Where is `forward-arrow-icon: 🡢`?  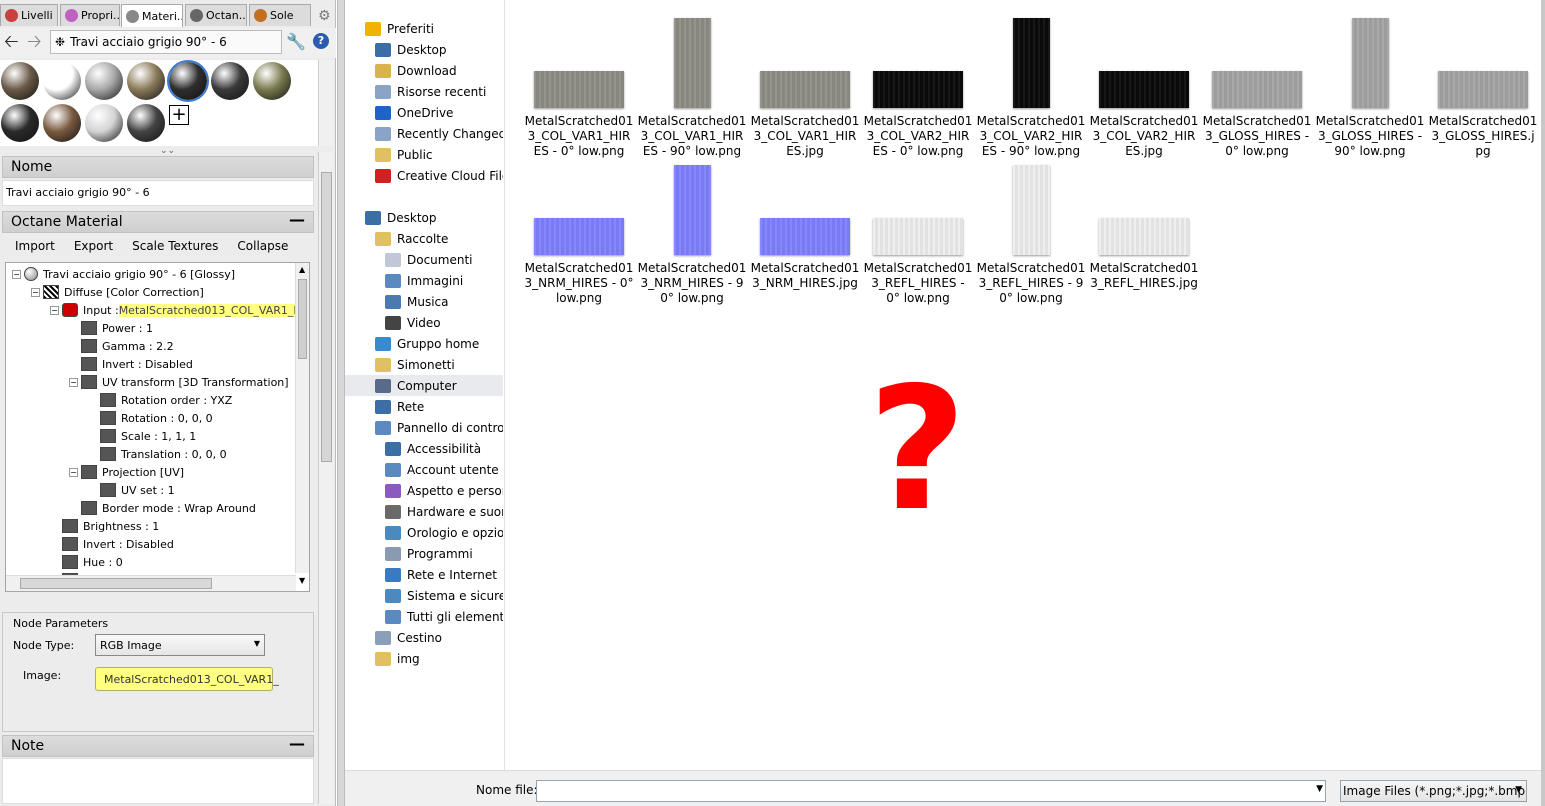 forward-arrow-icon: 🡢 is located at coordinates (34, 42).